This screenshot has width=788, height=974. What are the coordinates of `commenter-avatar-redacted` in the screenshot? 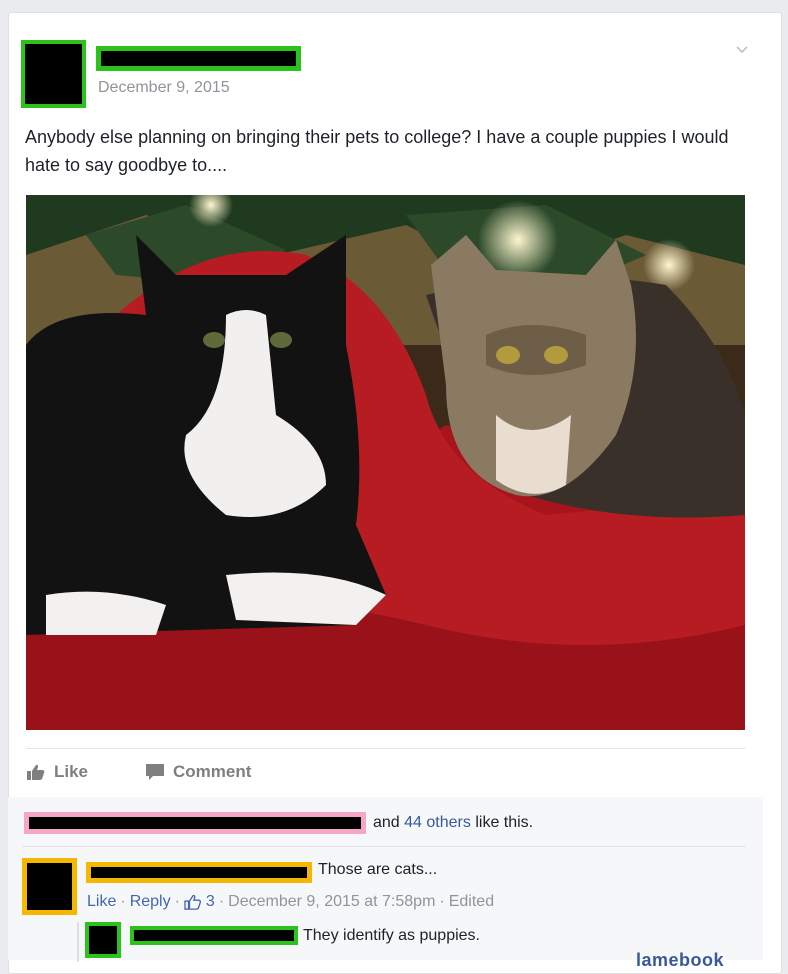 It's located at (49, 886).